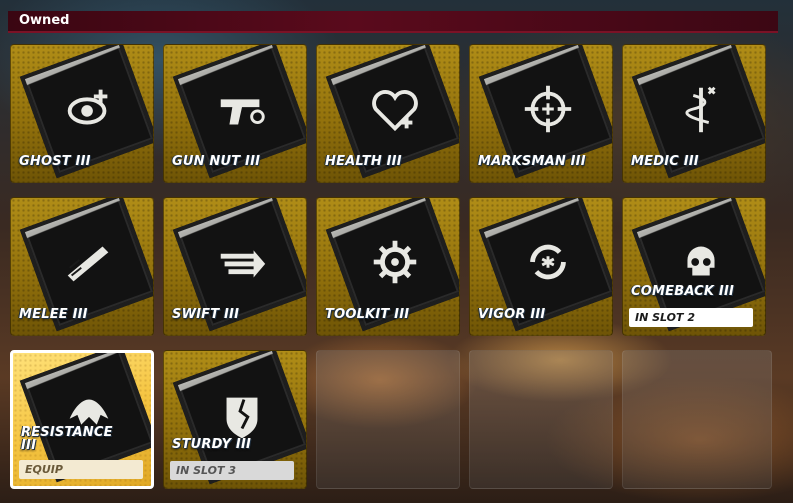  Describe the element at coordinates (548, 262) in the screenshot. I see `cycle-icon` at that location.